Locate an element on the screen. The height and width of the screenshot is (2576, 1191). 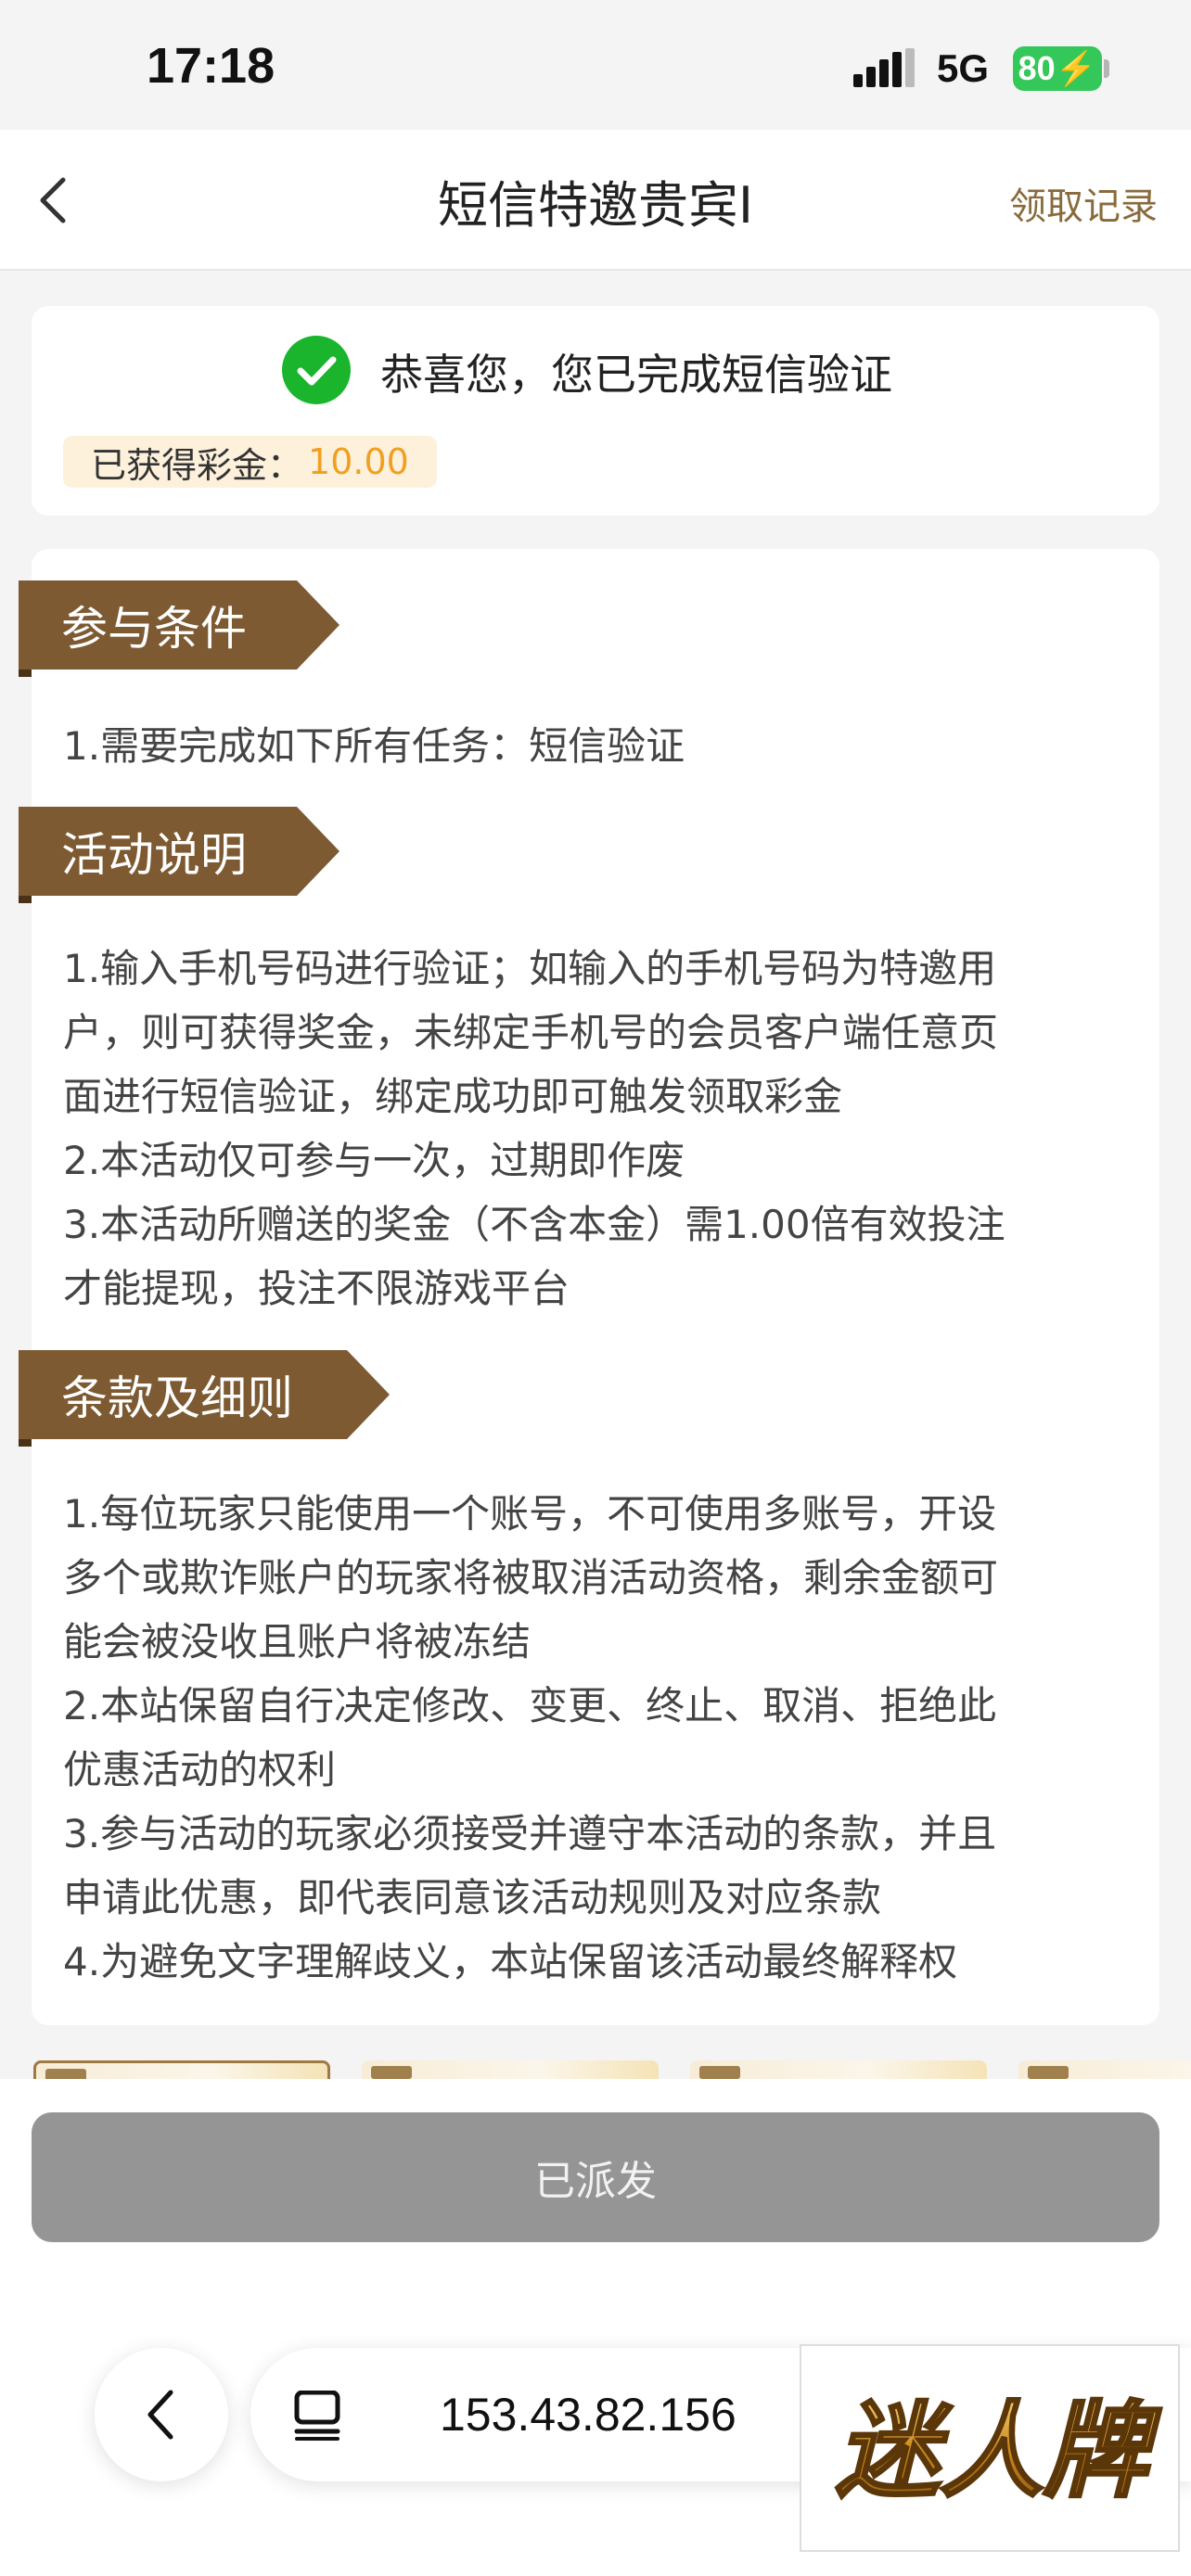
section-line: 4.为避免文字理解歧义，本站保留该活动最终解释权 is located at coordinates (510, 1962).